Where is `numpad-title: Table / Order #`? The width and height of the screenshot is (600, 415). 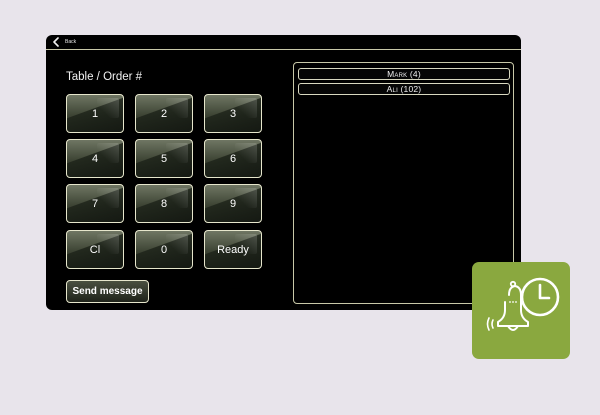
numpad-title: Table / Order # is located at coordinates (104, 77).